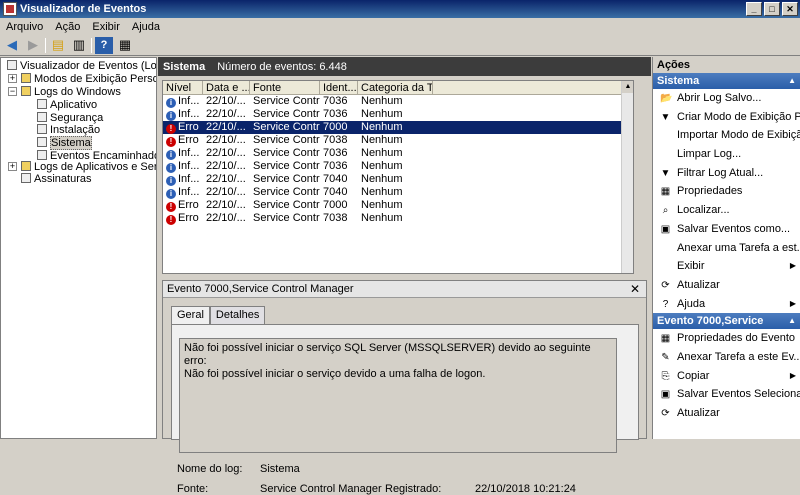  What do you see at coordinates (24, 27) in the screenshot?
I see `menu-arquivo: Arquivo` at bounding box center [24, 27].